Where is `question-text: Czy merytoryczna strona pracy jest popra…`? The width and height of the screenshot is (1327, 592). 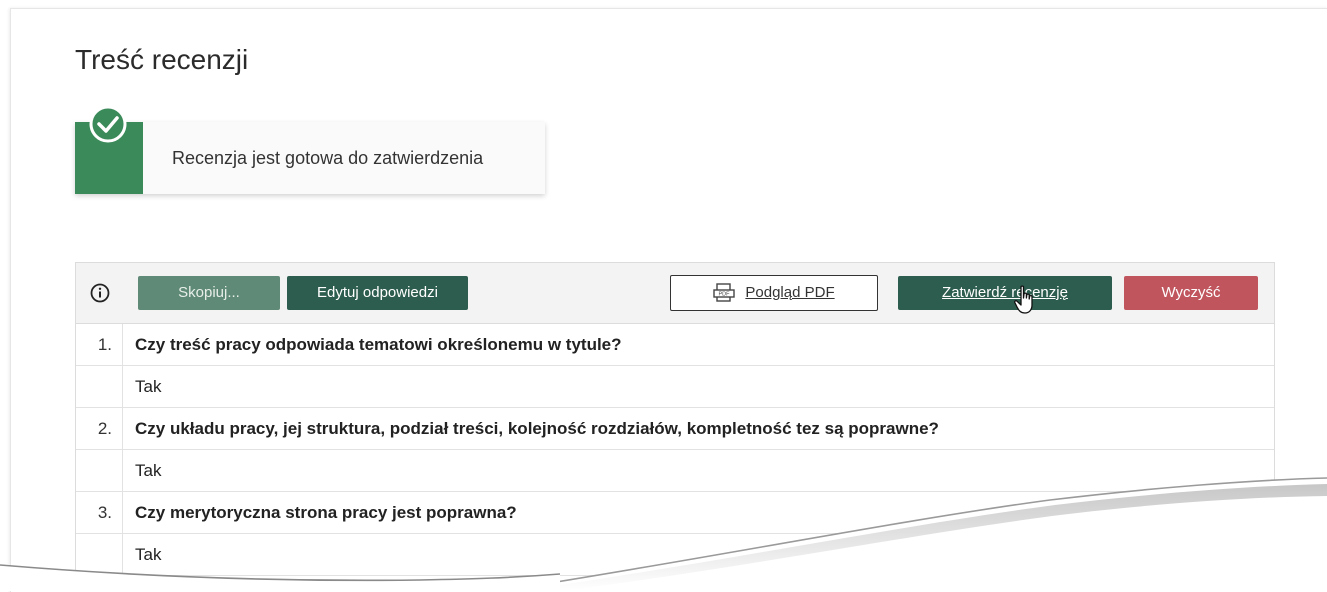
question-text: Czy merytoryczna strona pracy jest popra… is located at coordinates (326, 512).